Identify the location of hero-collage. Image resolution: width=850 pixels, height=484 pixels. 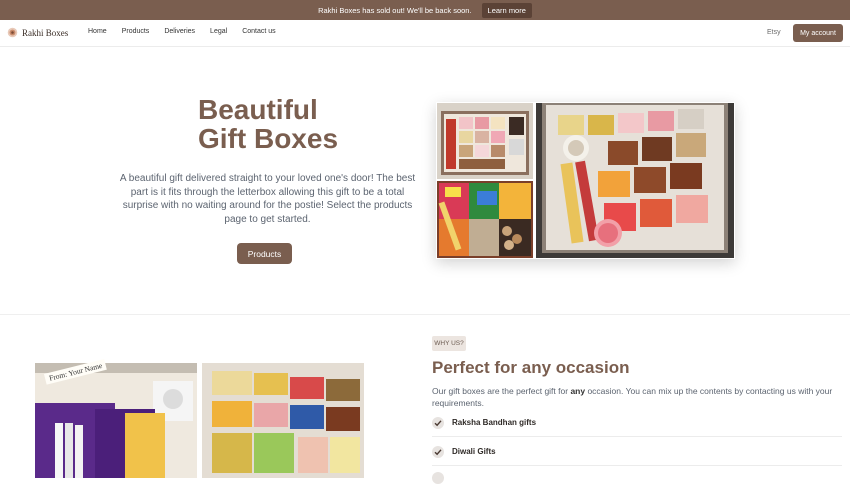
(585, 180).